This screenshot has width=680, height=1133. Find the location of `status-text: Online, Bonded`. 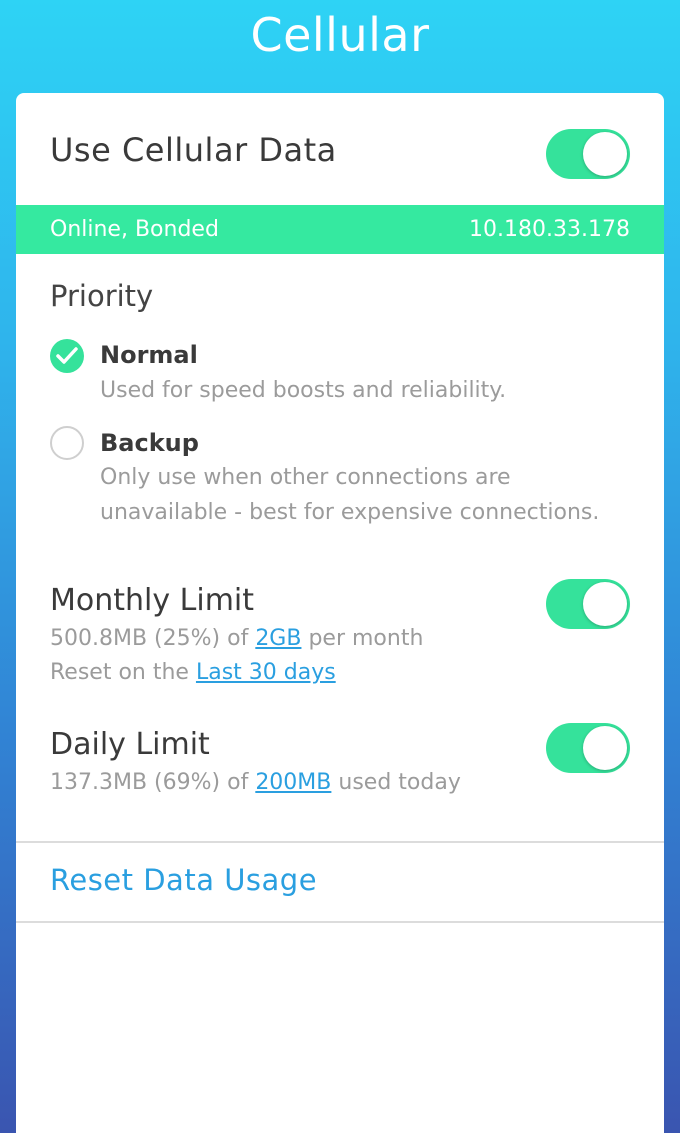

status-text: Online, Bonded is located at coordinates (134, 229).